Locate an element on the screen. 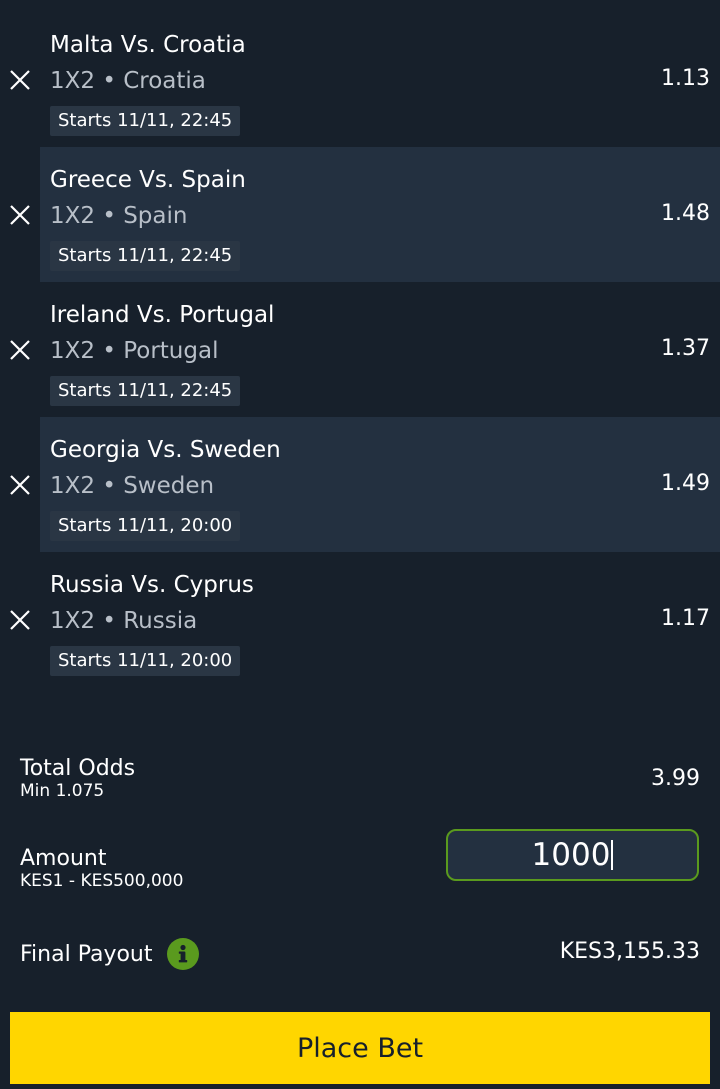  final-payout-label-group: Final Payout is located at coordinates (109, 954).